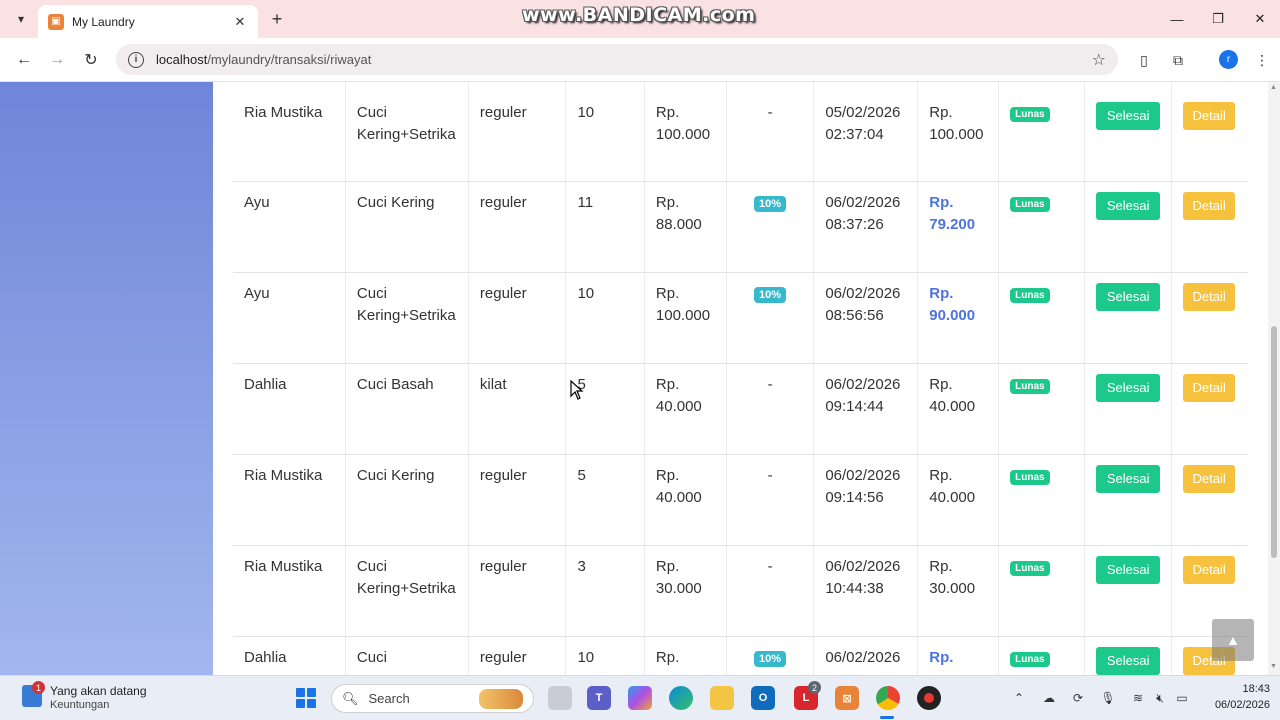 This screenshot has width=1280, height=720. Describe the element at coordinates (1177, 19) in the screenshot. I see `minimize-icon: —` at that location.